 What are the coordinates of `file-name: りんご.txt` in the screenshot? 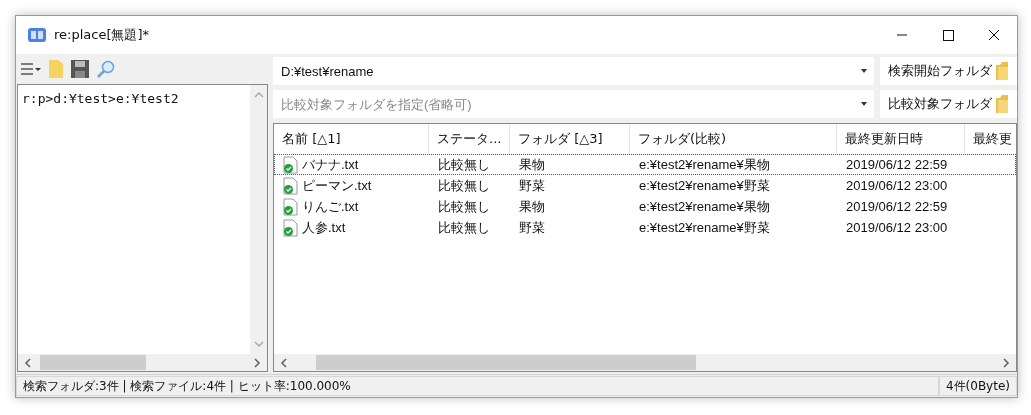 It's located at (330, 206).